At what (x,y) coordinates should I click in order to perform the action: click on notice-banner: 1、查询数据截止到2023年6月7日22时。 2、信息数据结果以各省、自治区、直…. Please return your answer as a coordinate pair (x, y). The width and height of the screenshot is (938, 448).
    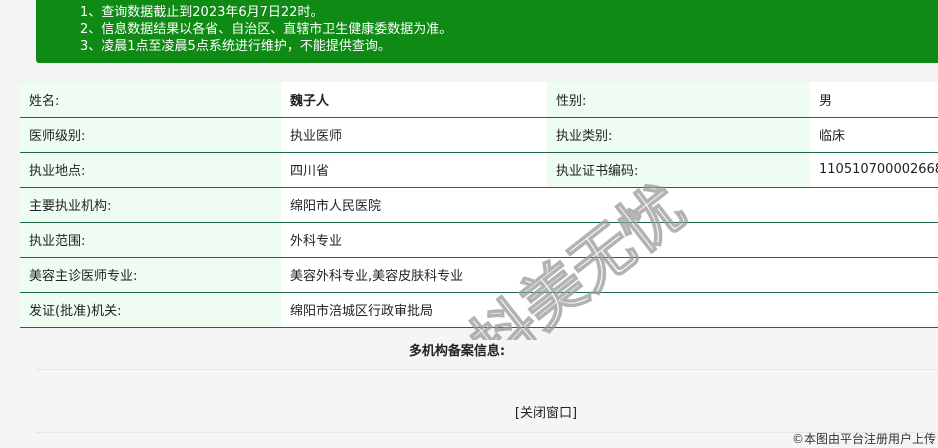
    Looking at the image, I should click on (487, 31).